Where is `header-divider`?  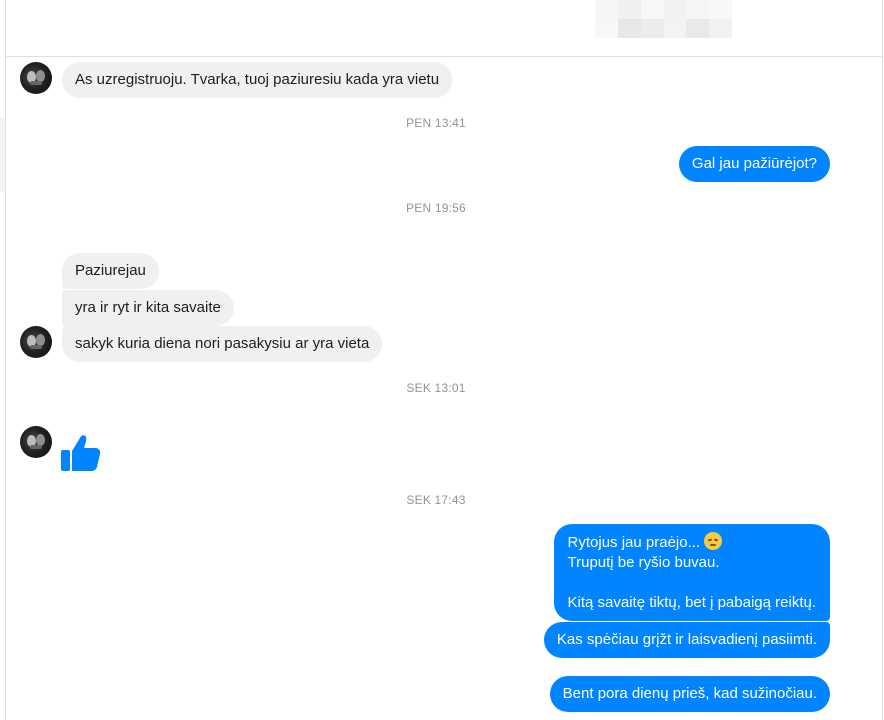
header-divider is located at coordinates (444, 56).